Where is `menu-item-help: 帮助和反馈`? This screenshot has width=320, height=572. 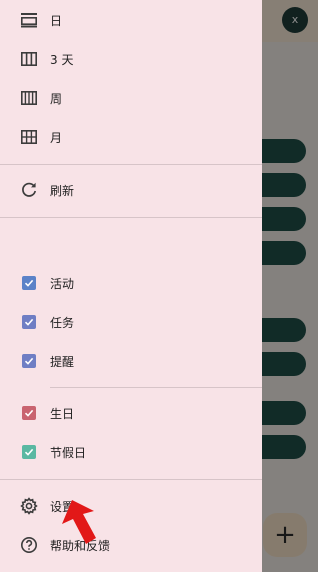
menu-item-help: 帮助和反馈 is located at coordinates (131, 545).